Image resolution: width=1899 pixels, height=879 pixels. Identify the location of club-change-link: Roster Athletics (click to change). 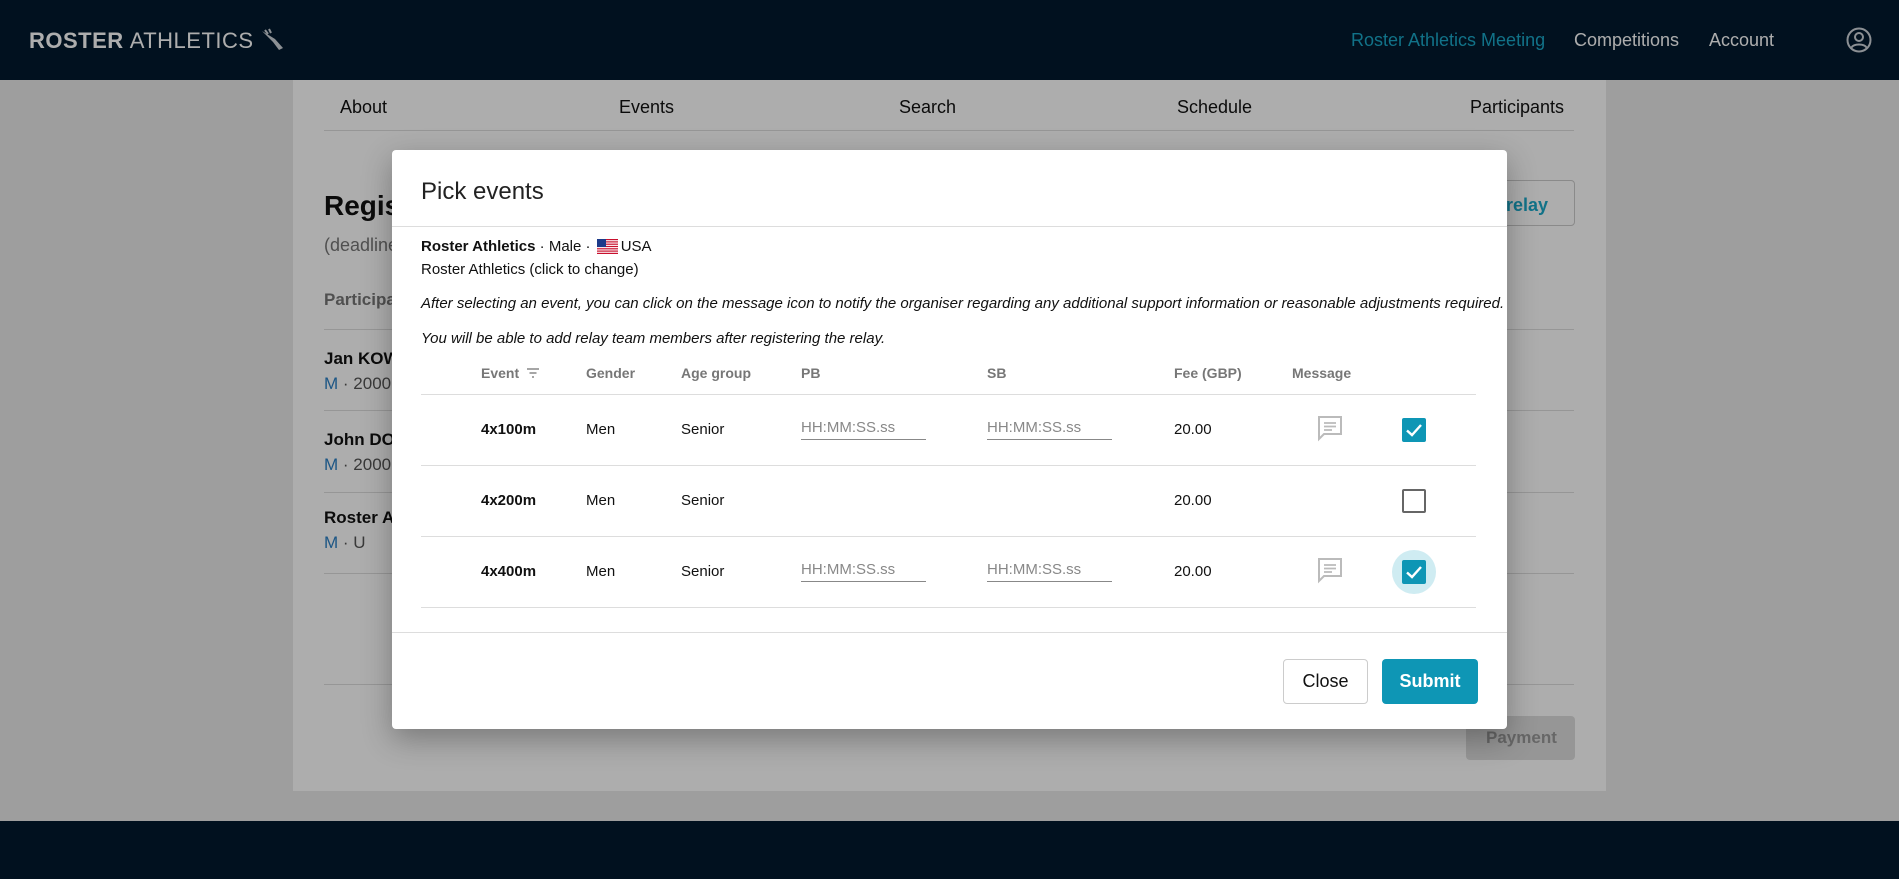
(530, 269).